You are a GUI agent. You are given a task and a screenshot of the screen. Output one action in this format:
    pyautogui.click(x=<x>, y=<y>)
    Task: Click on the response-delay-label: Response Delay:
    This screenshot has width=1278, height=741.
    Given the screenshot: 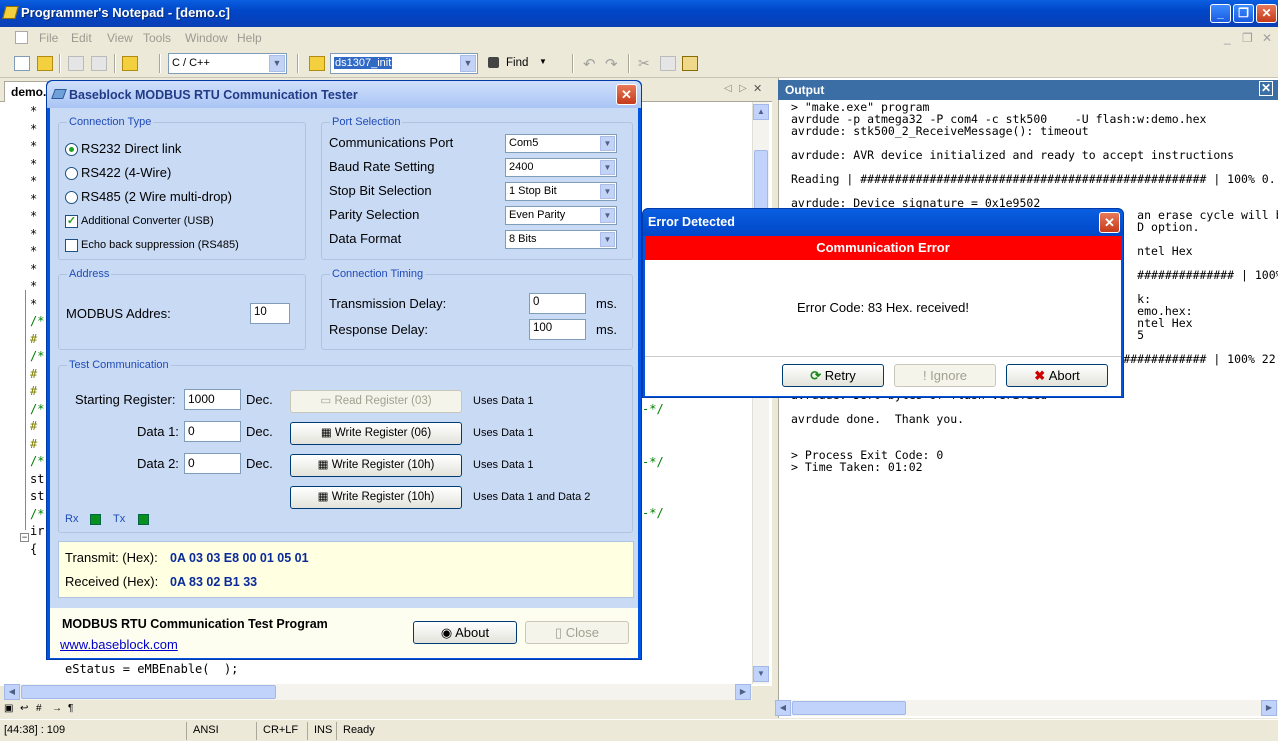 What is the action you would take?
    pyautogui.click(x=378, y=329)
    